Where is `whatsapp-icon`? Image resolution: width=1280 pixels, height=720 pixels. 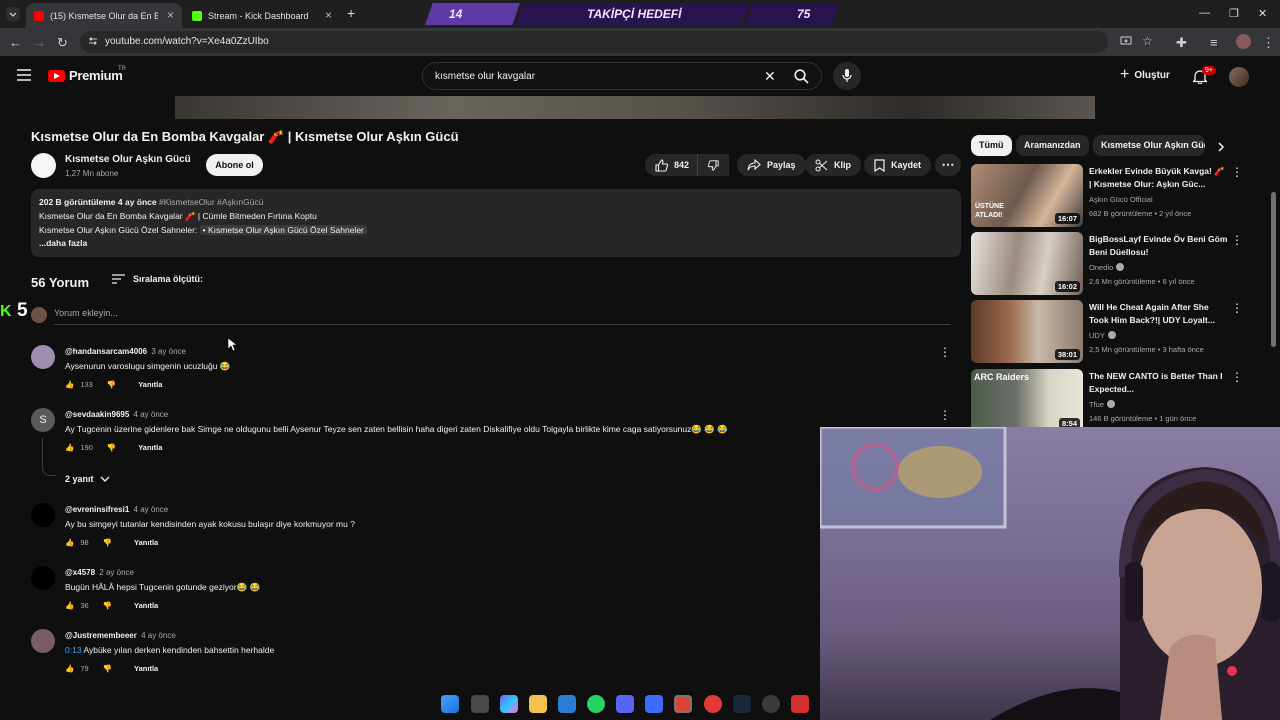
whatsapp-icon is located at coordinates (596, 704).